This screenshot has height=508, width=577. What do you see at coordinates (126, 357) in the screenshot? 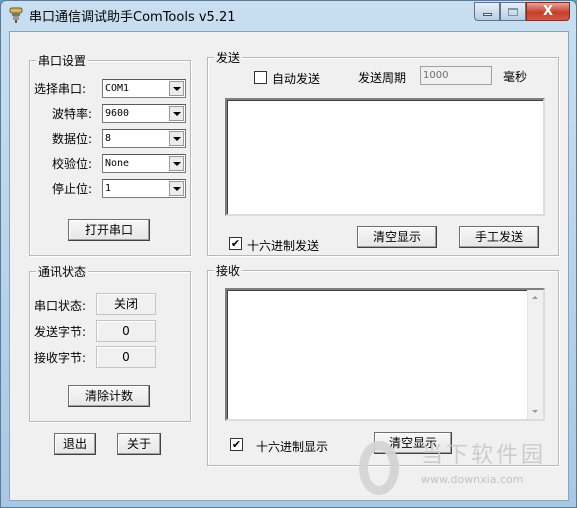
I see `received-bytes-value: 0` at bounding box center [126, 357].